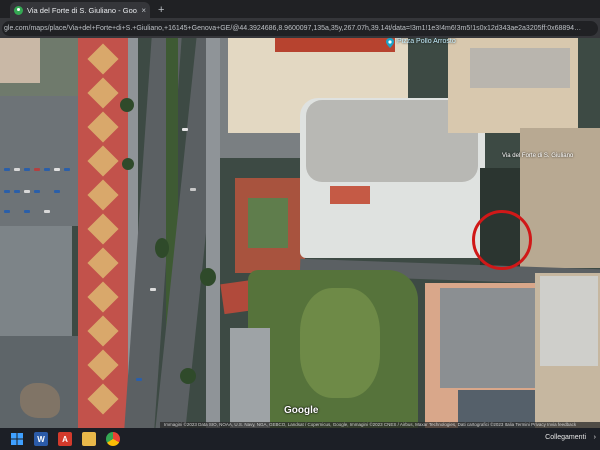  I want to click on street-label: Via del Forte di S. Giuliano, so click(538, 156).